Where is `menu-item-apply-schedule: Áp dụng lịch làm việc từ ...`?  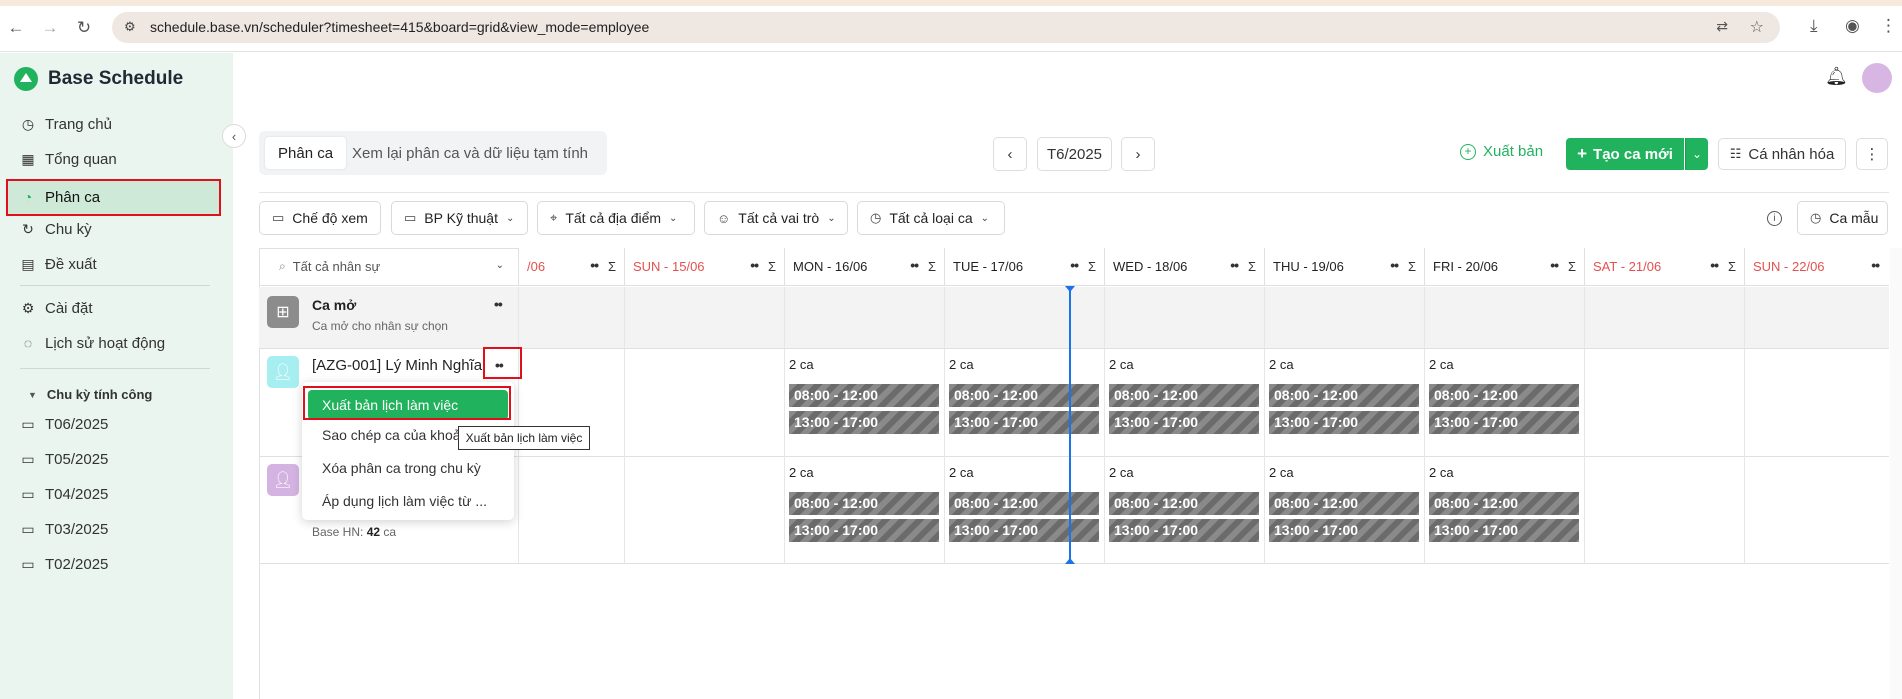 menu-item-apply-schedule: Áp dụng lịch làm việc từ ... is located at coordinates (408, 501).